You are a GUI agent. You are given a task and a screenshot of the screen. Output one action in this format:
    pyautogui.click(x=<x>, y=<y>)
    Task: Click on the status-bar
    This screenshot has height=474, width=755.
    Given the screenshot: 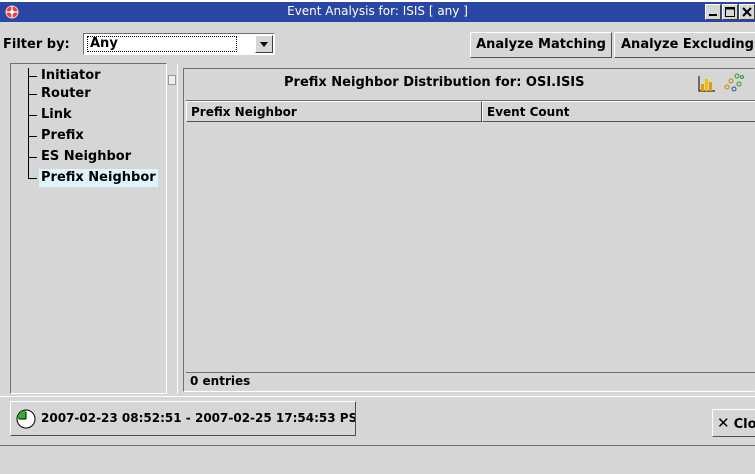 What is the action you would take?
    pyautogui.click(x=377, y=459)
    